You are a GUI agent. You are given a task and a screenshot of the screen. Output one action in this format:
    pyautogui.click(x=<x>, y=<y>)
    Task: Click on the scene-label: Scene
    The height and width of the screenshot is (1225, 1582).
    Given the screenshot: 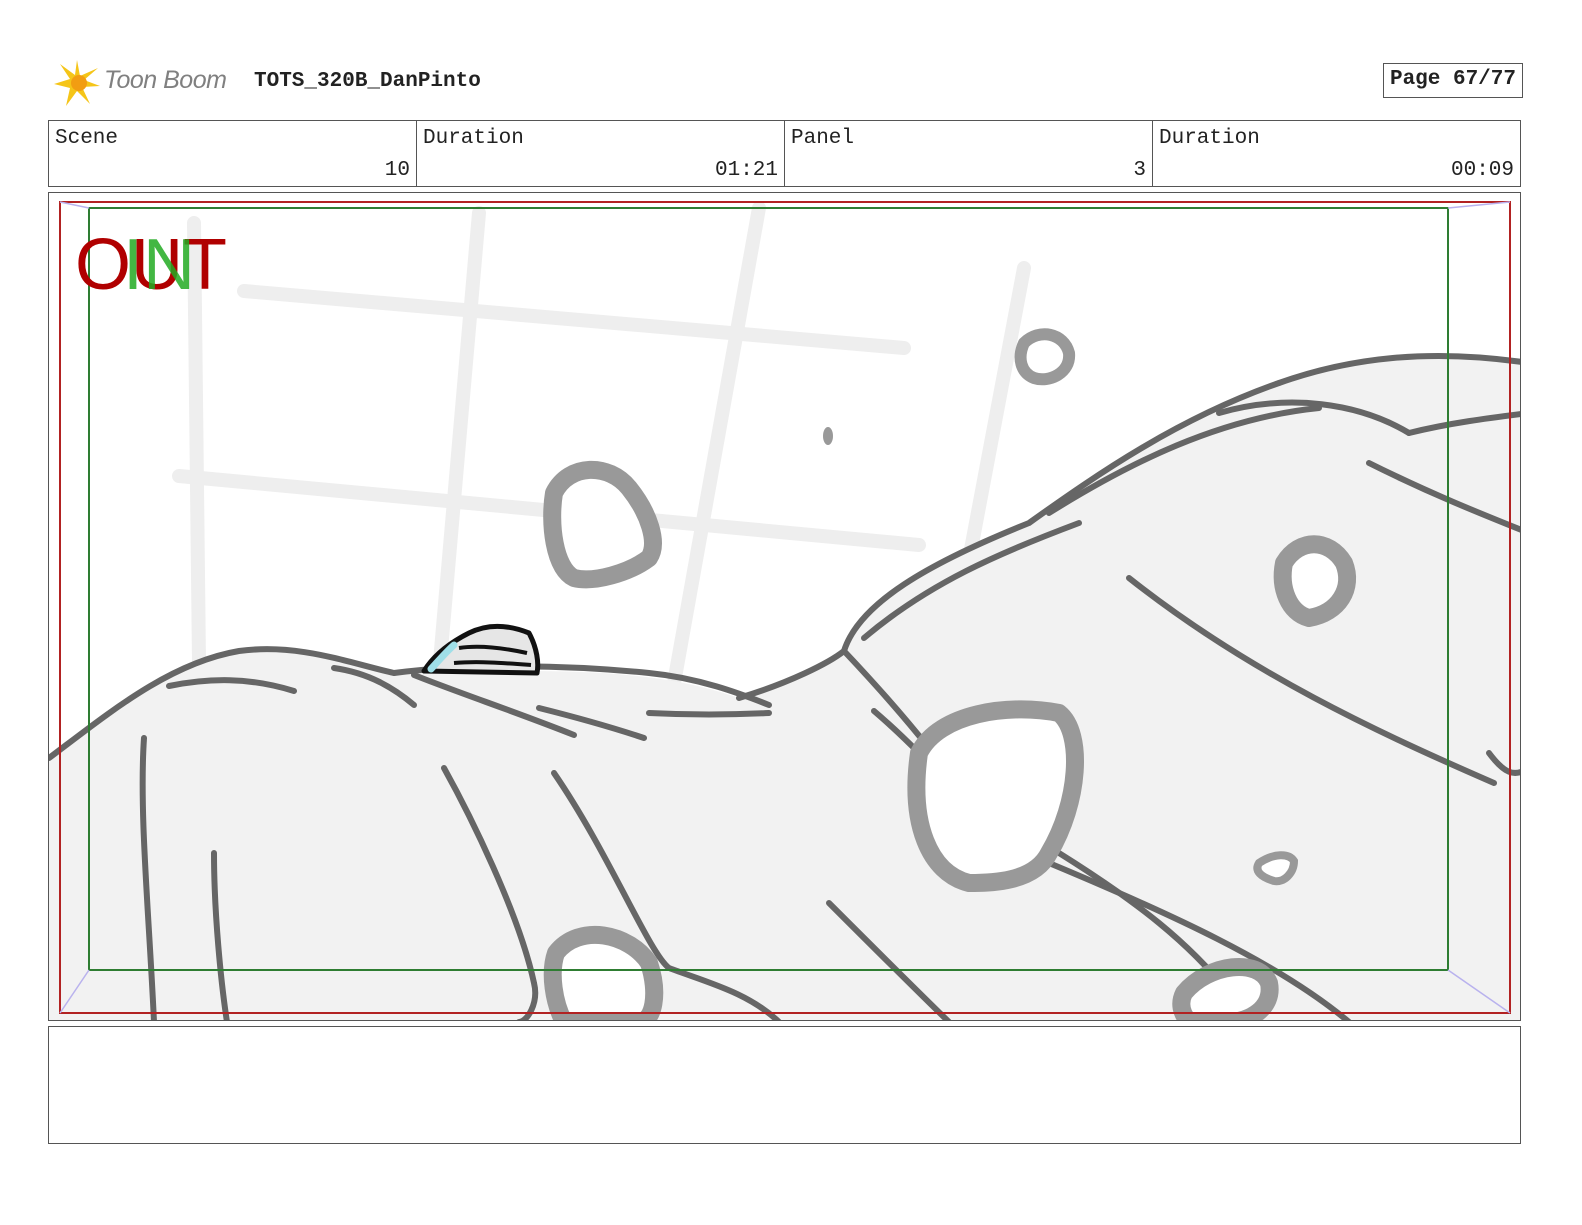 What is the action you would take?
    pyautogui.click(x=87, y=138)
    